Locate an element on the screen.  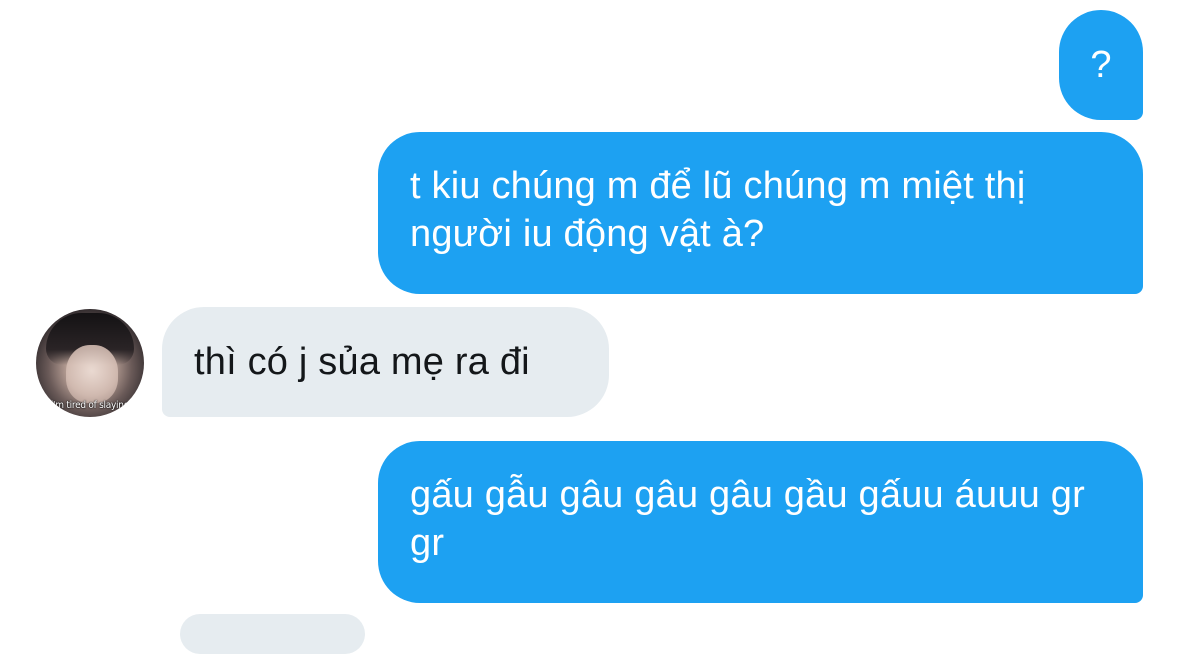
avatar-face is located at coordinates (92, 374).